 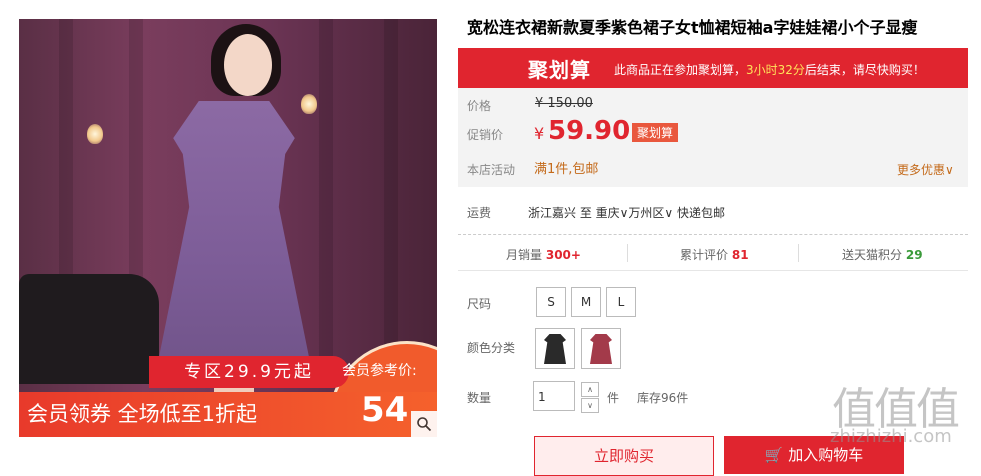 What do you see at coordinates (479, 304) in the screenshot?
I see `size-label: 尺码` at bounding box center [479, 304].